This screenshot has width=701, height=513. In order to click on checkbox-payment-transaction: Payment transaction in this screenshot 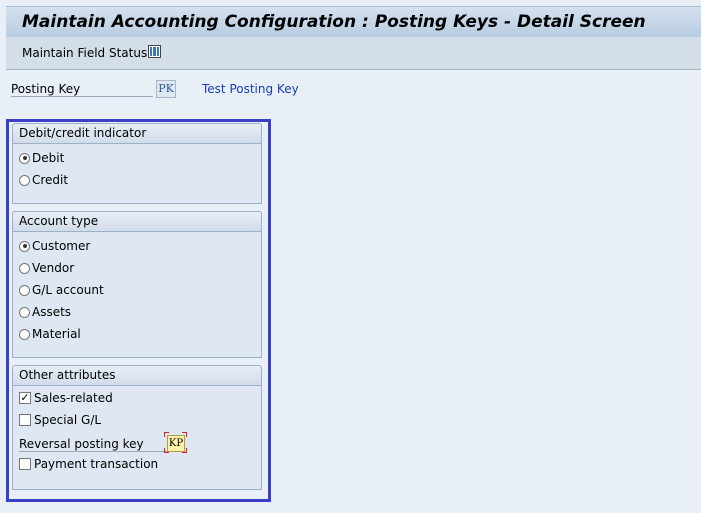, I will do `click(88, 464)`.